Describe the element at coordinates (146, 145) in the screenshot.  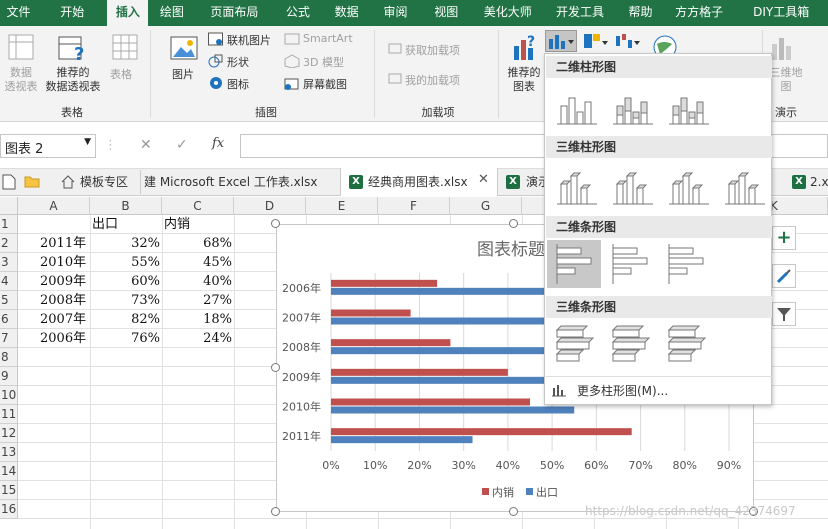
I see `cancel-button: ✕` at that location.